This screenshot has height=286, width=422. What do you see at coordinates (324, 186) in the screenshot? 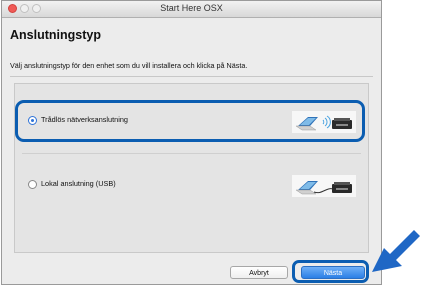
I see `laptop-usb-printer-icon` at bounding box center [324, 186].